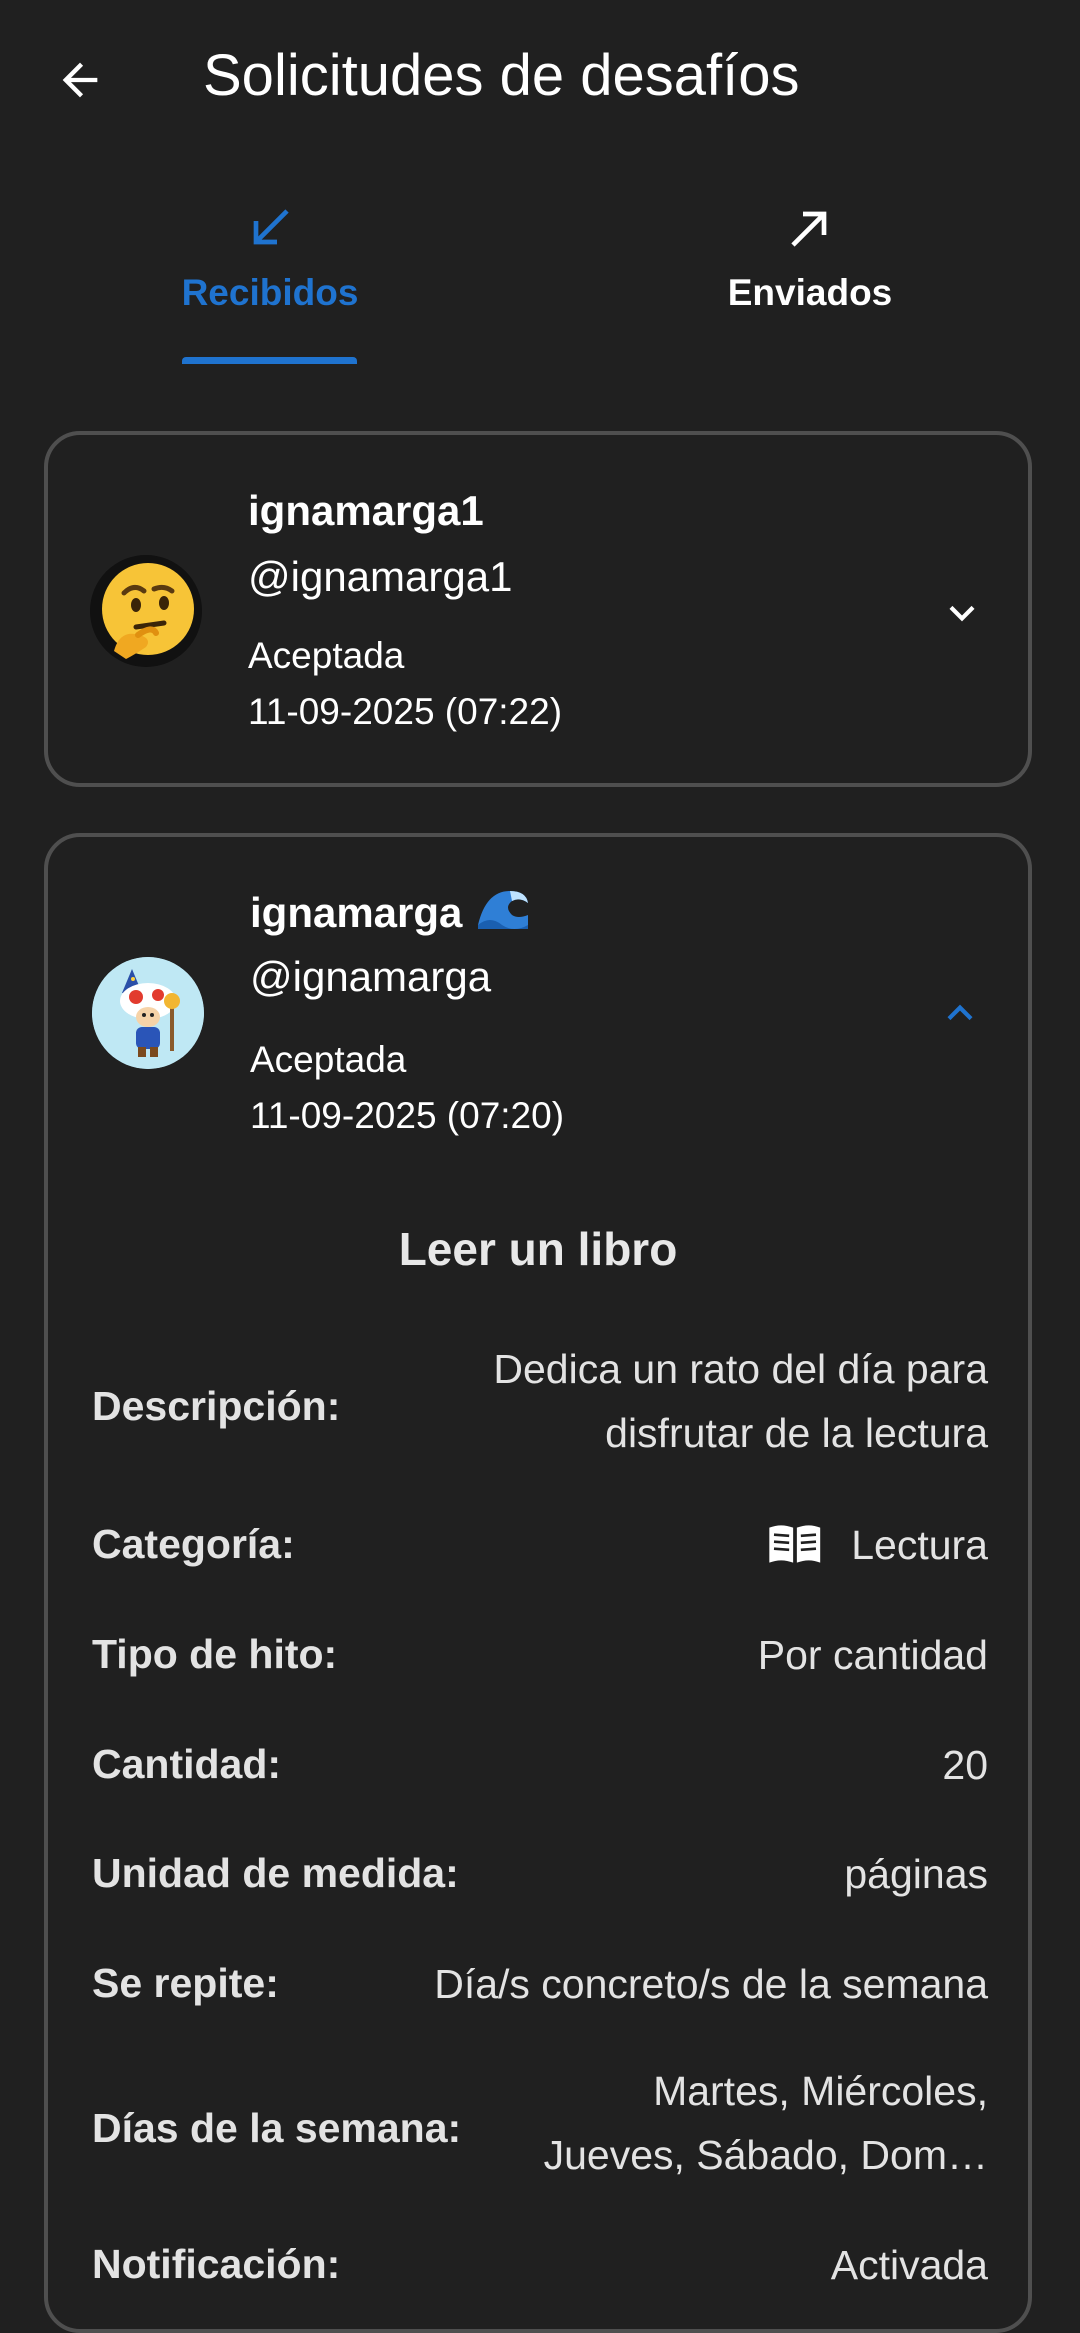  I want to click on row-value-line: Dedica un rato del día para, so click(740, 1369).